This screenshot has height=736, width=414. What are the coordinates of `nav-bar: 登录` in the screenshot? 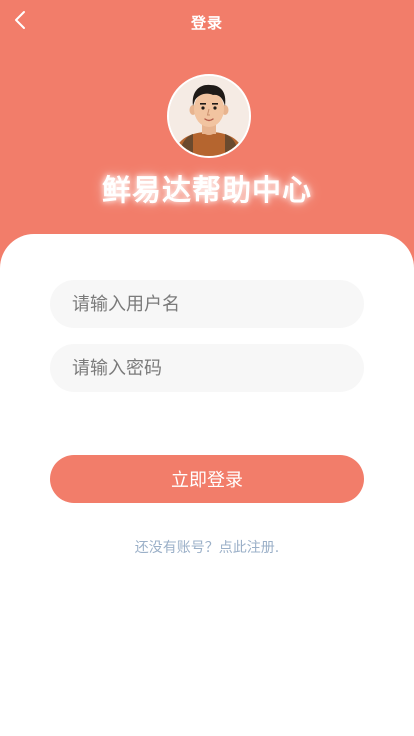 It's located at (207, 22).